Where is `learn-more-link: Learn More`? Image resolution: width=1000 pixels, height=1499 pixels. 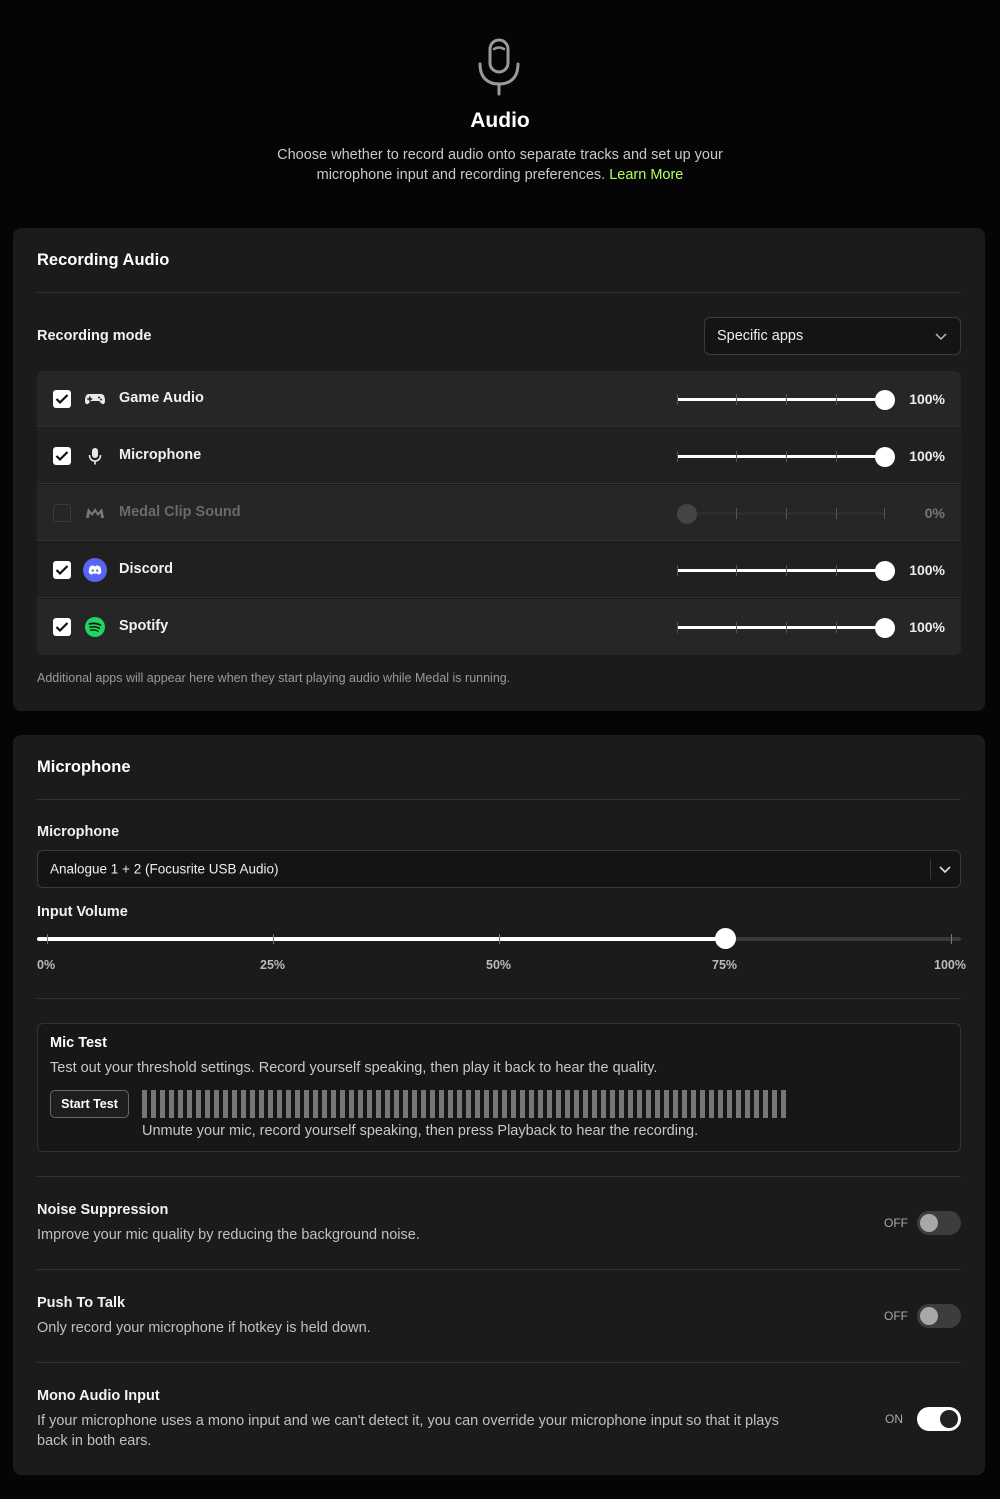
learn-more-link: Learn More is located at coordinates (646, 175).